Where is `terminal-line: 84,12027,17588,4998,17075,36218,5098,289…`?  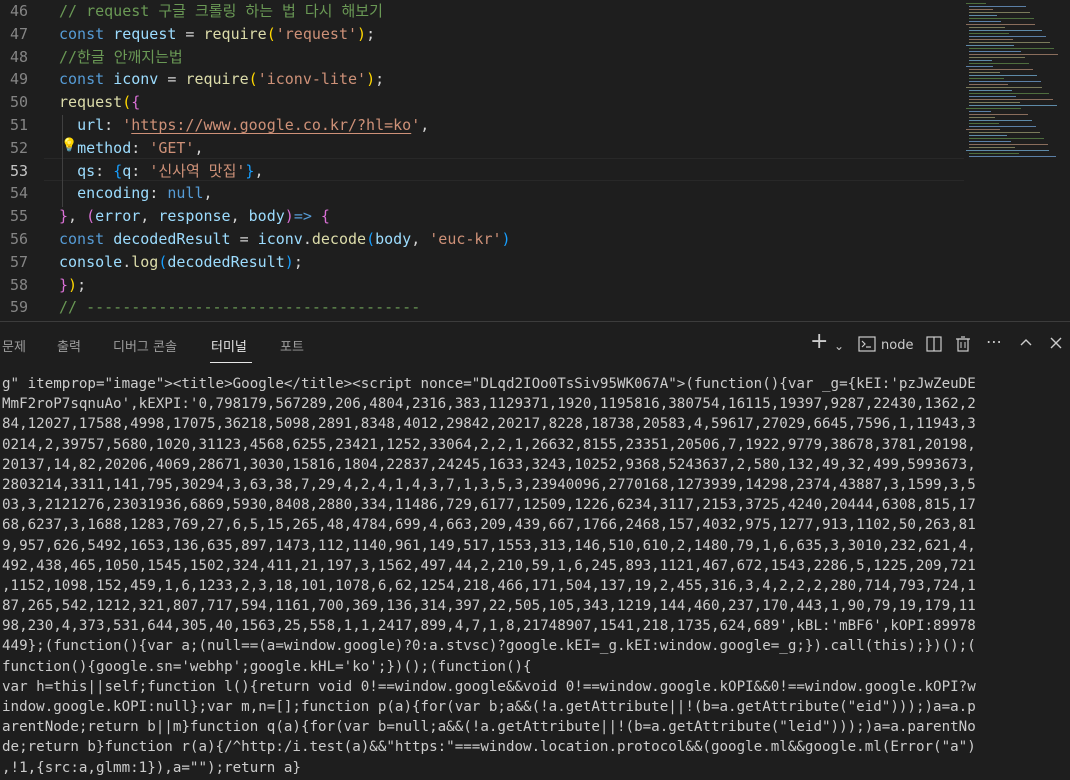 terminal-line: 84,12027,17588,4998,17075,36218,5098,289… is located at coordinates (489, 424).